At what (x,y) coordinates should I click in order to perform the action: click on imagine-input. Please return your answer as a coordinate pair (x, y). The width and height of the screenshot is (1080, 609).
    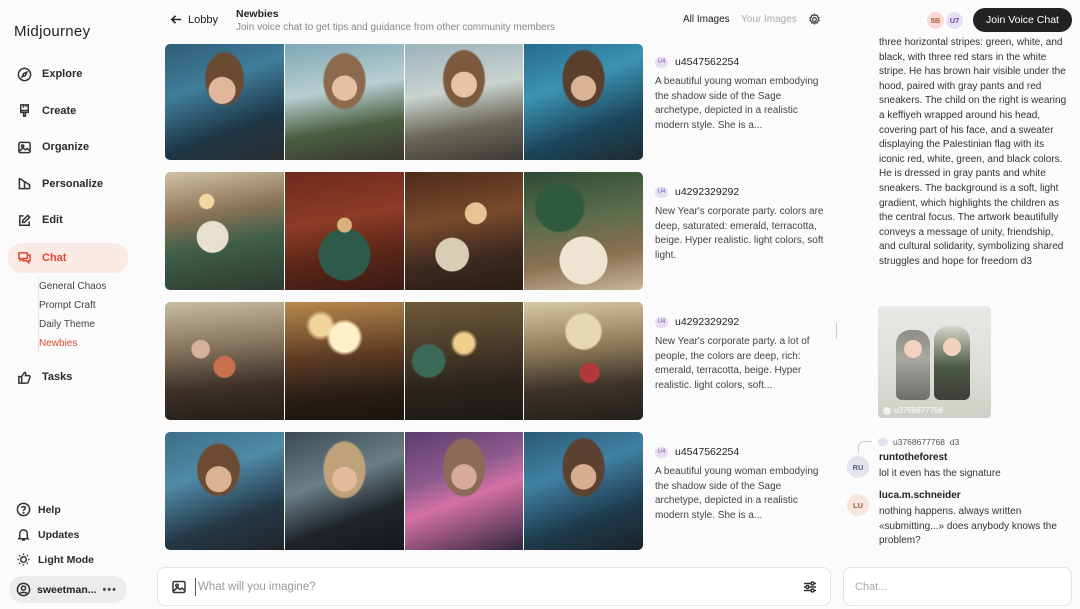
    Looking at the image, I should click on (485, 587).